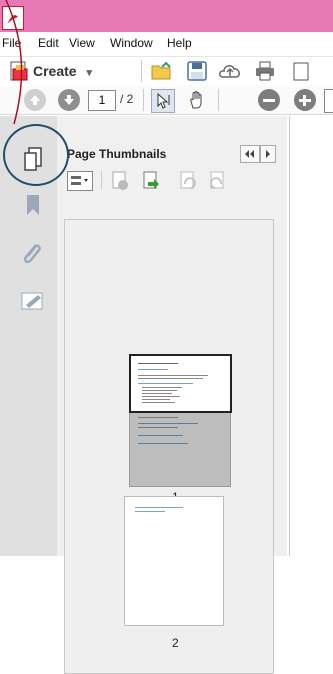 The width and height of the screenshot is (333, 674). Describe the element at coordinates (36, 155) in the screenshot. I see `callout-circle` at that location.